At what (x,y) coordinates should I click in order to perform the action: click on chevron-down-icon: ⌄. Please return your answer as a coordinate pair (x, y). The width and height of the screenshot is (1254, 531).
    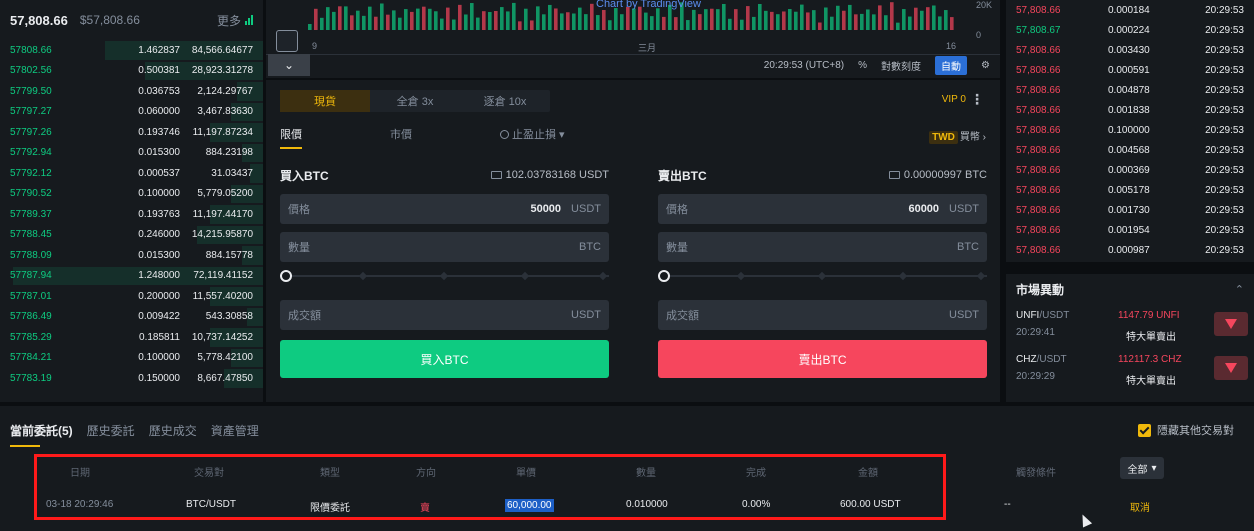
    Looking at the image, I should click on (289, 65).